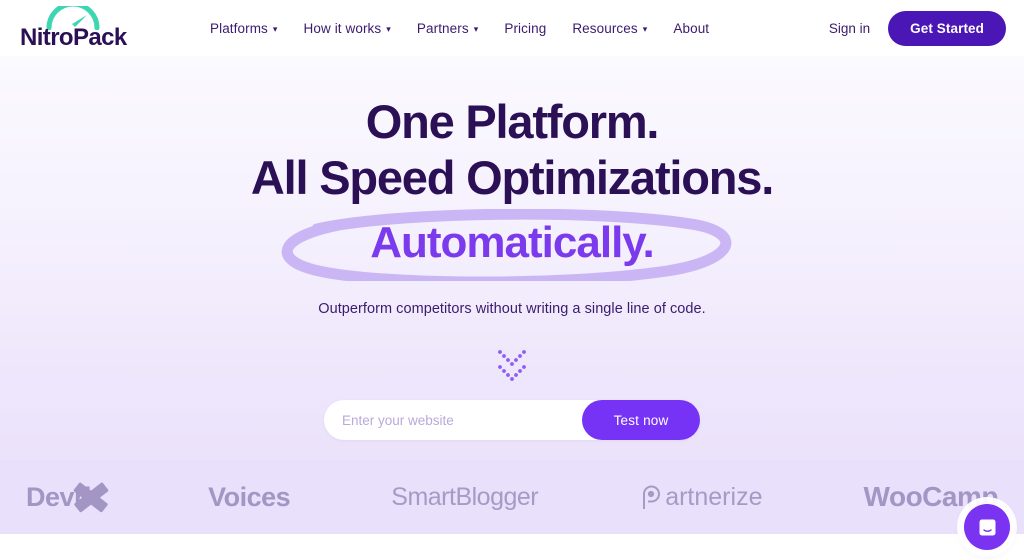 This screenshot has width=1024, height=560. Describe the element at coordinates (605, 28) in the screenshot. I see `nav-label: Resources` at that location.